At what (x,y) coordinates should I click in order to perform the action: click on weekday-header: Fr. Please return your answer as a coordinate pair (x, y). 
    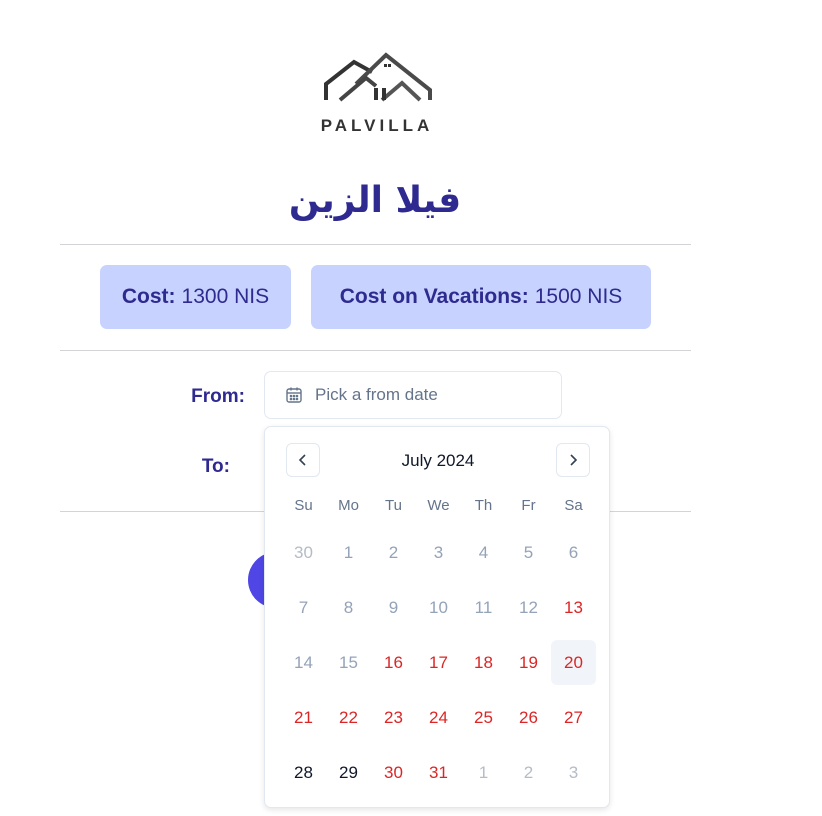
    Looking at the image, I should click on (528, 505).